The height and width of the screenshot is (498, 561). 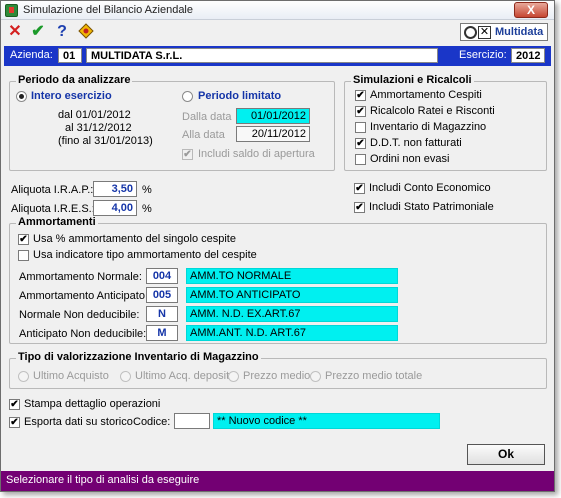 What do you see at coordinates (105, 141) in the screenshot?
I see `fino-text: (fino al 31/01/2013)` at bounding box center [105, 141].